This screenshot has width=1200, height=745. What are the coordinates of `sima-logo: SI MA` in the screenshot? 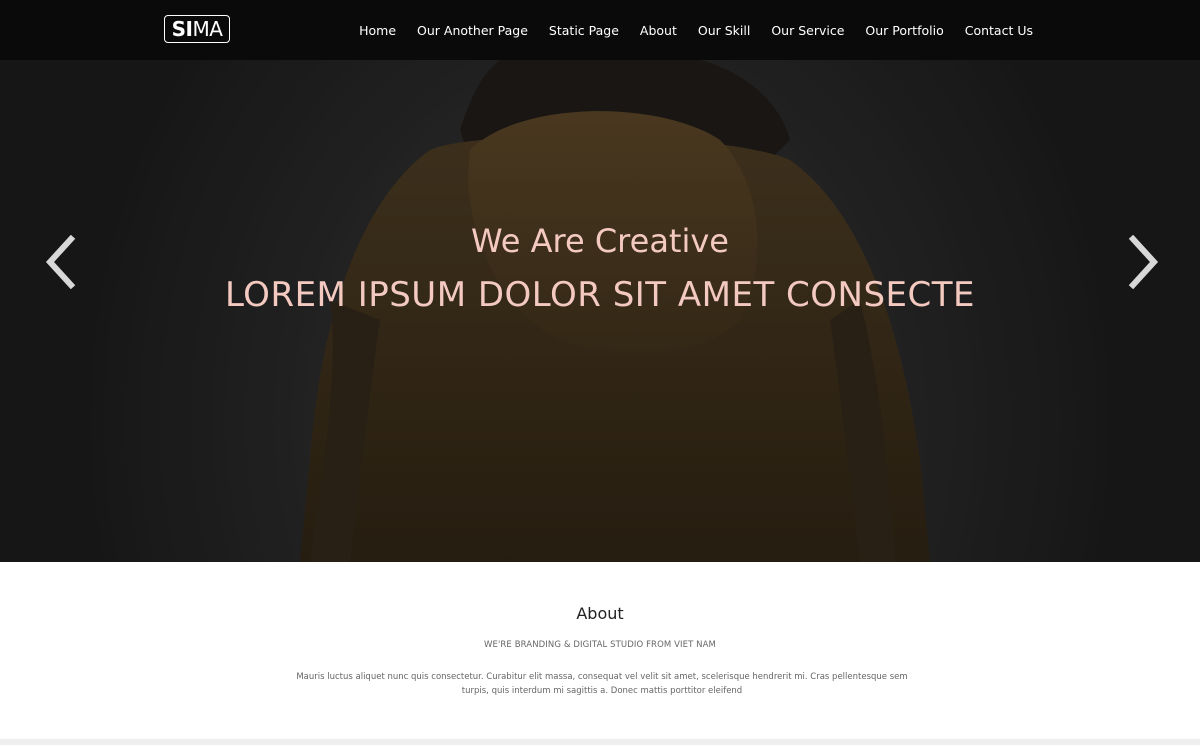 It's located at (197, 29).